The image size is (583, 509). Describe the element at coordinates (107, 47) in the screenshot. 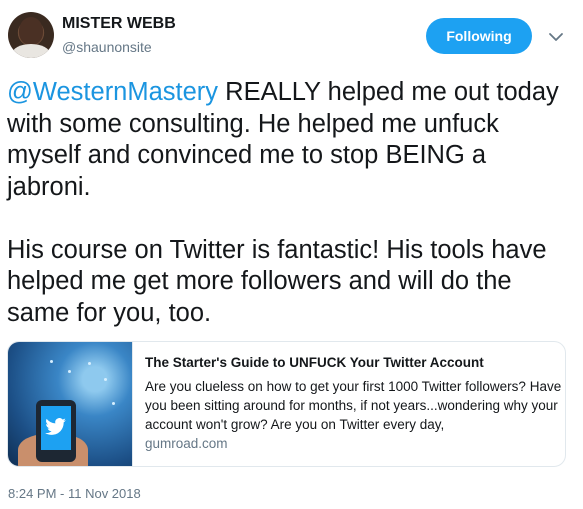

I see `author-handle: @shaunonsite` at that location.